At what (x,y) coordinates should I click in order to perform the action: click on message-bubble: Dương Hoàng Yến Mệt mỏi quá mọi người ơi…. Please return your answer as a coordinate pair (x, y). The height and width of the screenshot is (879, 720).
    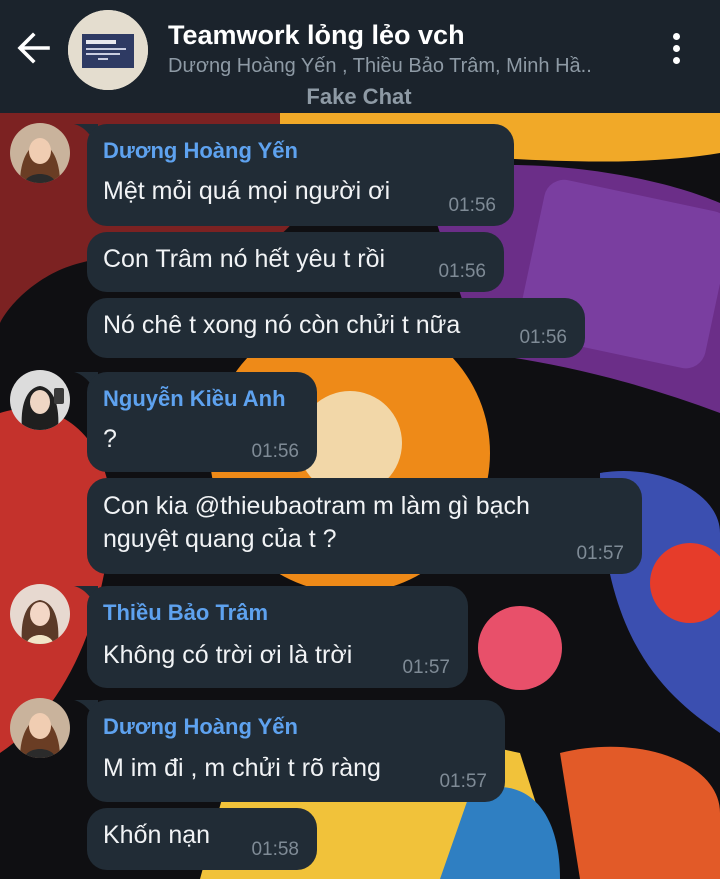
    Looking at the image, I should click on (300, 175).